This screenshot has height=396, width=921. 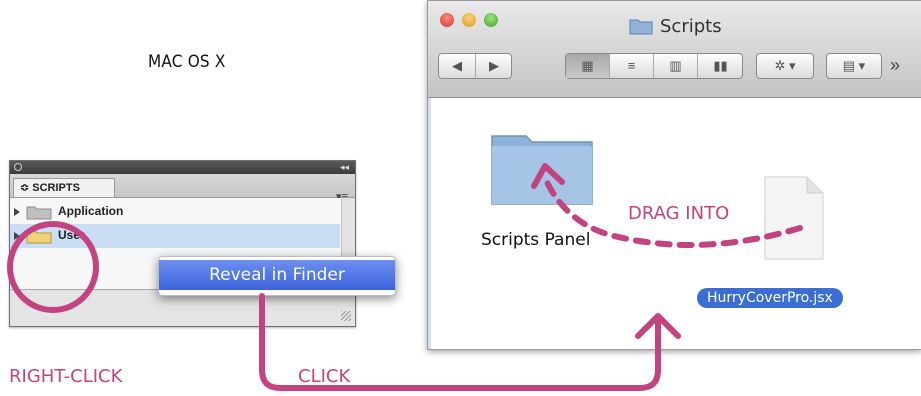 What do you see at coordinates (672, 211) in the screenshot?
I see `drag-arrow` at bounding box center [672, 211].